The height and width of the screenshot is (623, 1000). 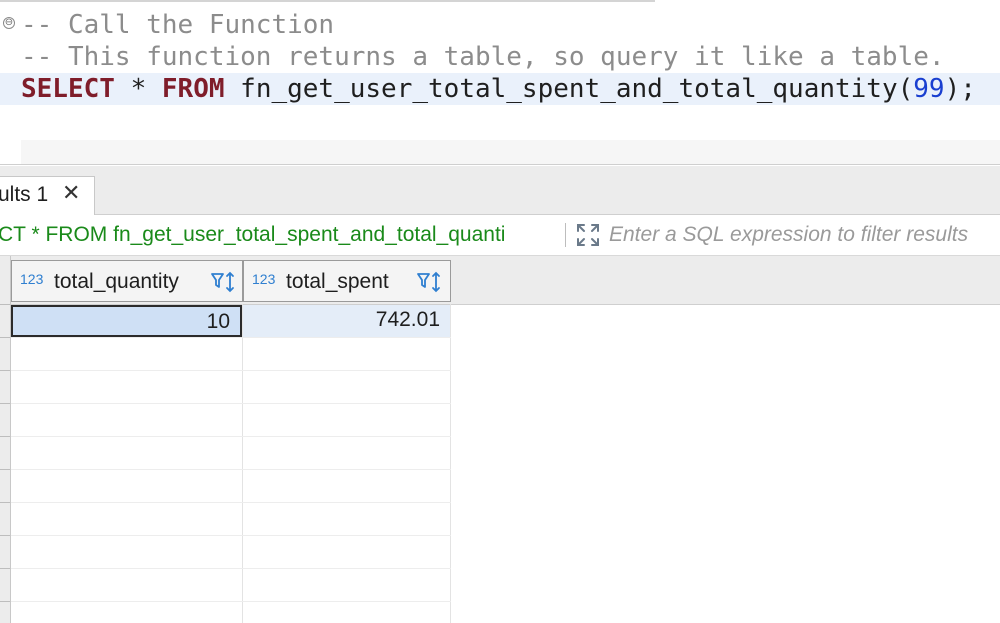 I want to click on fold-collapse-icon: ⊖, so click(x=9, y=23).